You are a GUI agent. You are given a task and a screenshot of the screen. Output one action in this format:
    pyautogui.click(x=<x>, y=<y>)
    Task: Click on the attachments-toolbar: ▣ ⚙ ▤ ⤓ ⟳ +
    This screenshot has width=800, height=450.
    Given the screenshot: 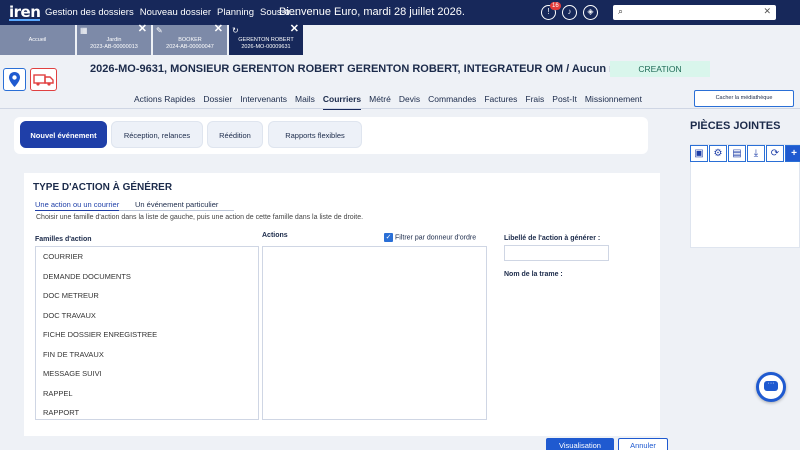 What is the action you would take?
    pyautogui.click(x=745, y=153)
    